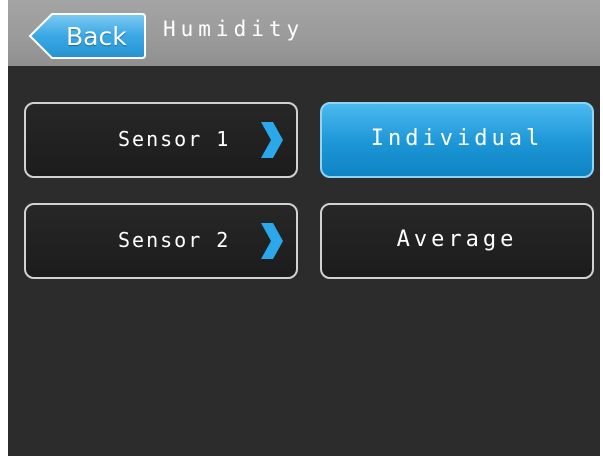  Describe the element at coordinates (174, 139) in the screenshot. I see `sensor-1-label: Sensor 1` at that location.